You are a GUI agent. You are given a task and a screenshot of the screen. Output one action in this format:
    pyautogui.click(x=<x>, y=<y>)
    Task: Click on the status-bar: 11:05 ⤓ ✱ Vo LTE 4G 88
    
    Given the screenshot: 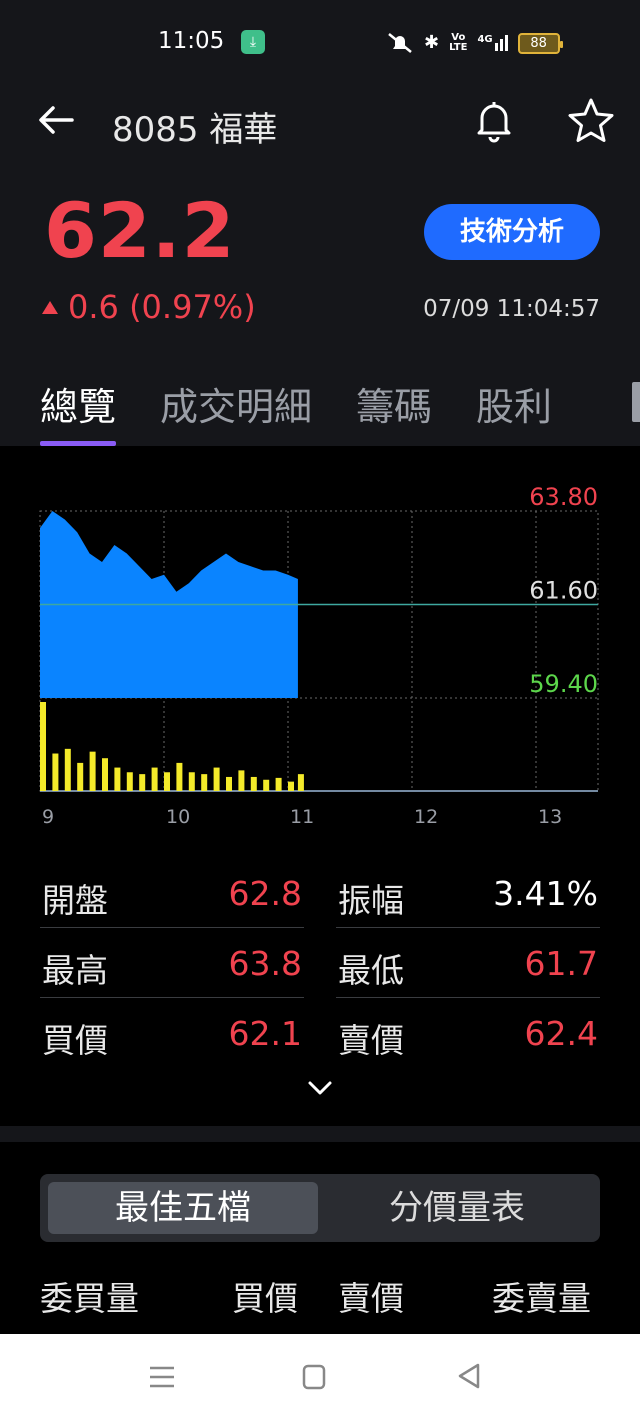 What is the action you would take?
    pyautogui.click(x=320, y=43)
    